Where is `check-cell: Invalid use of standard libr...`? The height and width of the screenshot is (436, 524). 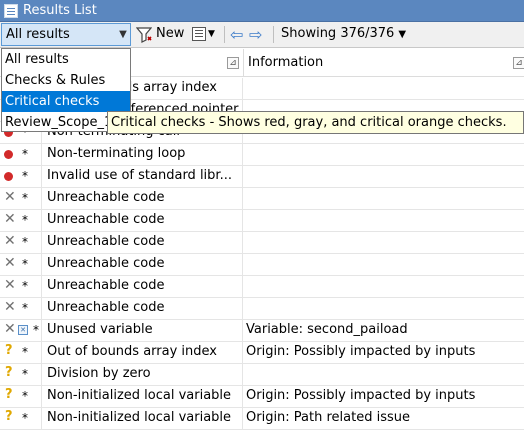
check-cell: Invalid use of standard libr... is located at coordinates (139, 175).